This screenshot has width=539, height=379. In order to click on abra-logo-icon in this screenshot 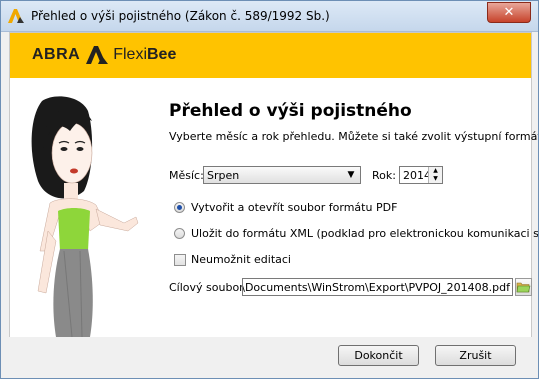, I will do `click(16, 16)`.